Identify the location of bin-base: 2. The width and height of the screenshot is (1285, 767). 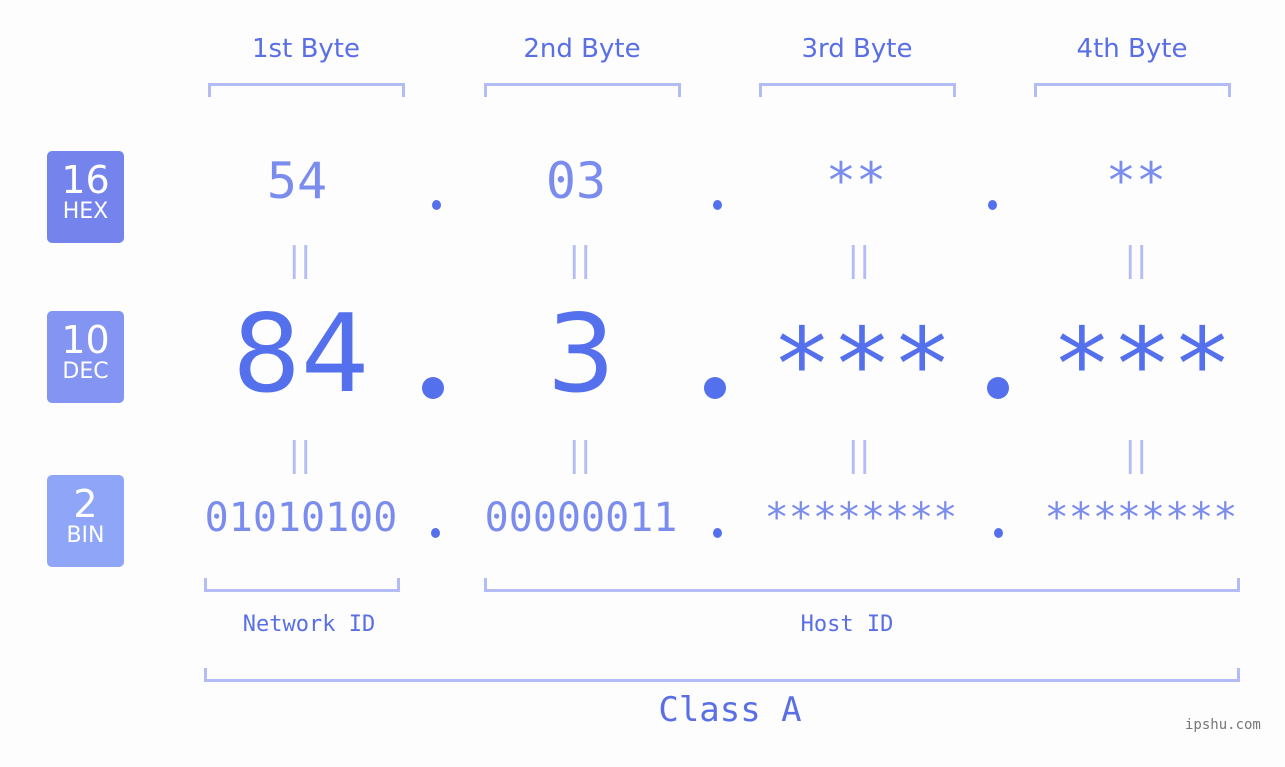
(85, 504).